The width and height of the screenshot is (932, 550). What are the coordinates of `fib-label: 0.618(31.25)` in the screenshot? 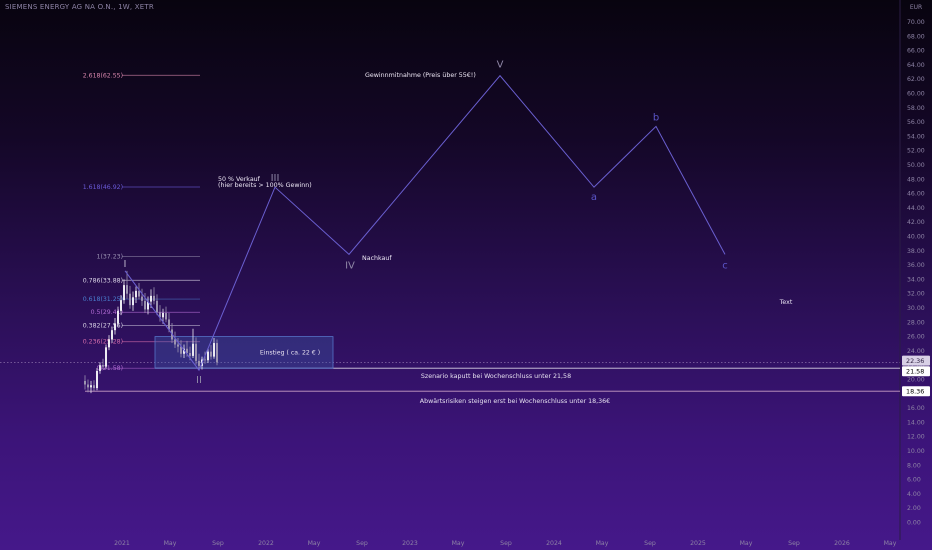 It's located at (103, 299).